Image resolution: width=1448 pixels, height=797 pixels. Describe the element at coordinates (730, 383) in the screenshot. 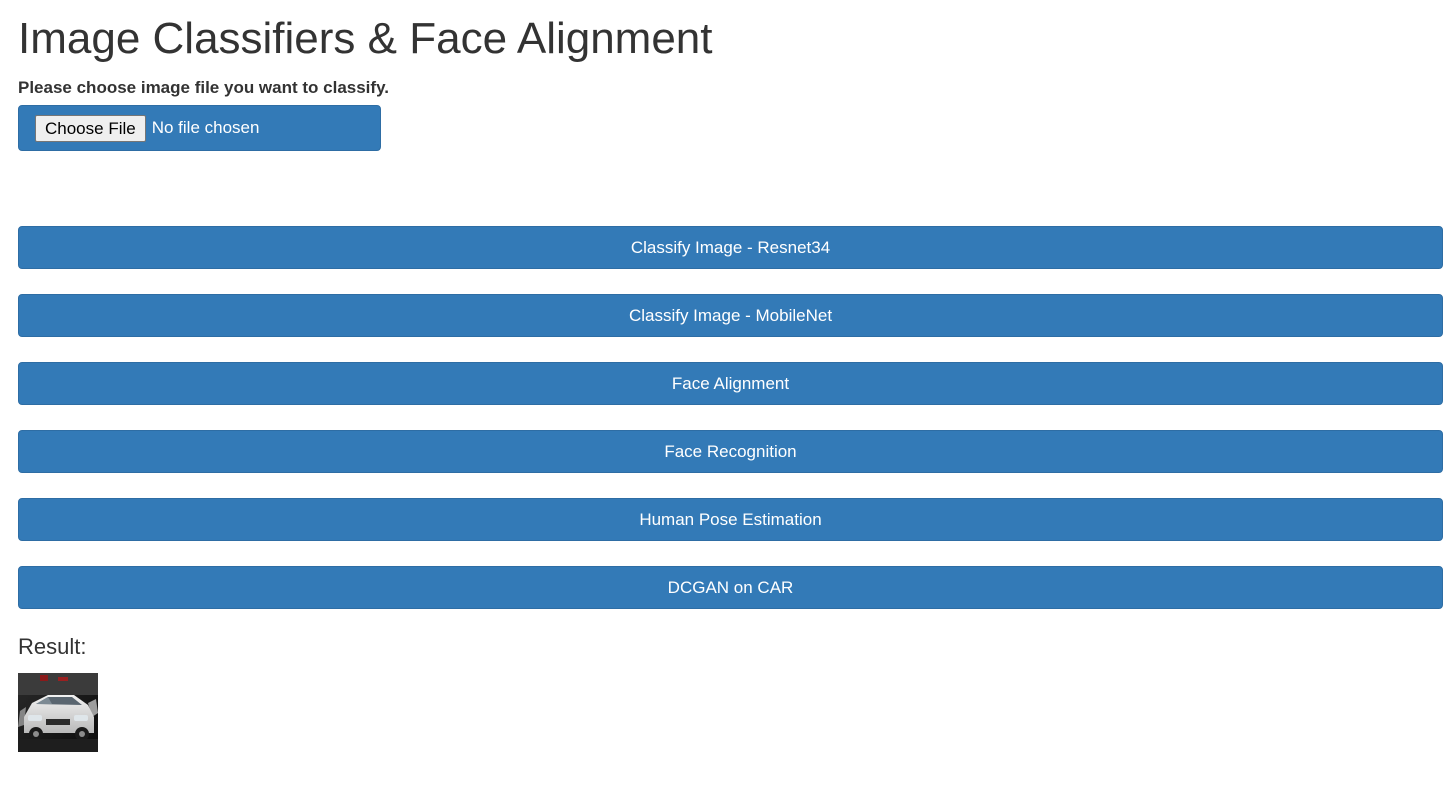

I see `face-alignment-button: Face Alignment` at that location.